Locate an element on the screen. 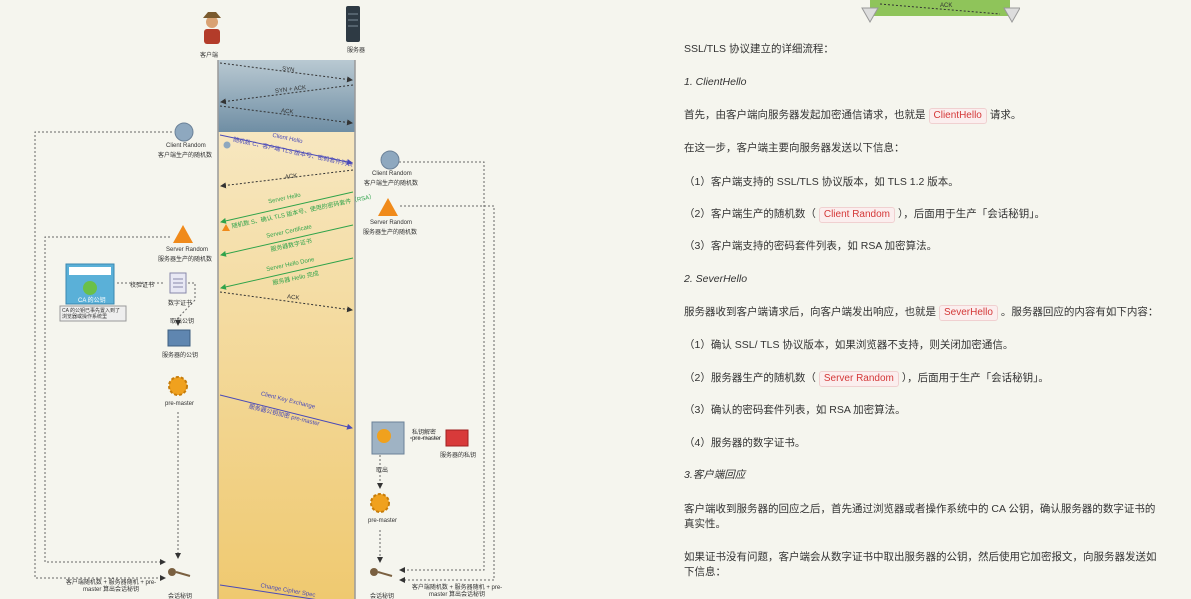  server-pubkey-icon is located at coordinates (179, 338).